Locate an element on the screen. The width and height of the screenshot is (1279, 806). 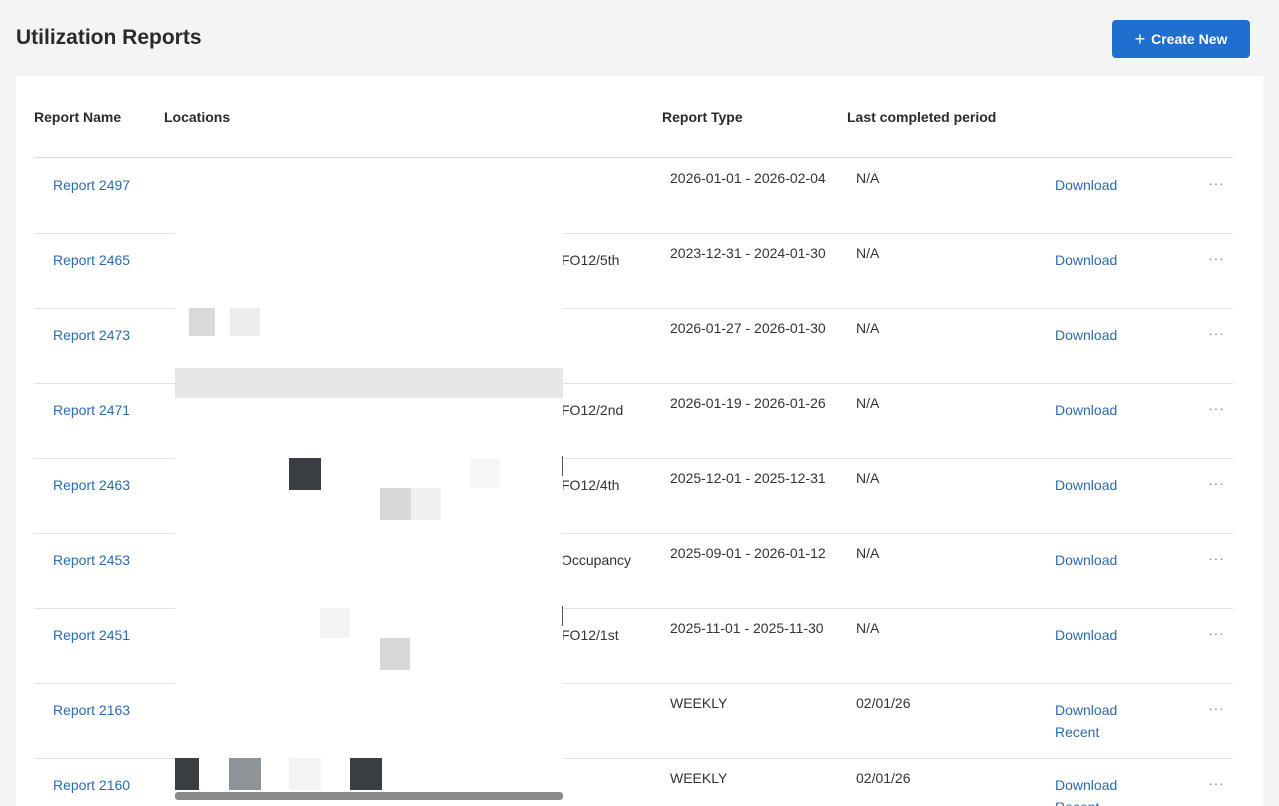
report-type: 2026-01-19 - 2026-01-26 is located at coordinates (748, 403).